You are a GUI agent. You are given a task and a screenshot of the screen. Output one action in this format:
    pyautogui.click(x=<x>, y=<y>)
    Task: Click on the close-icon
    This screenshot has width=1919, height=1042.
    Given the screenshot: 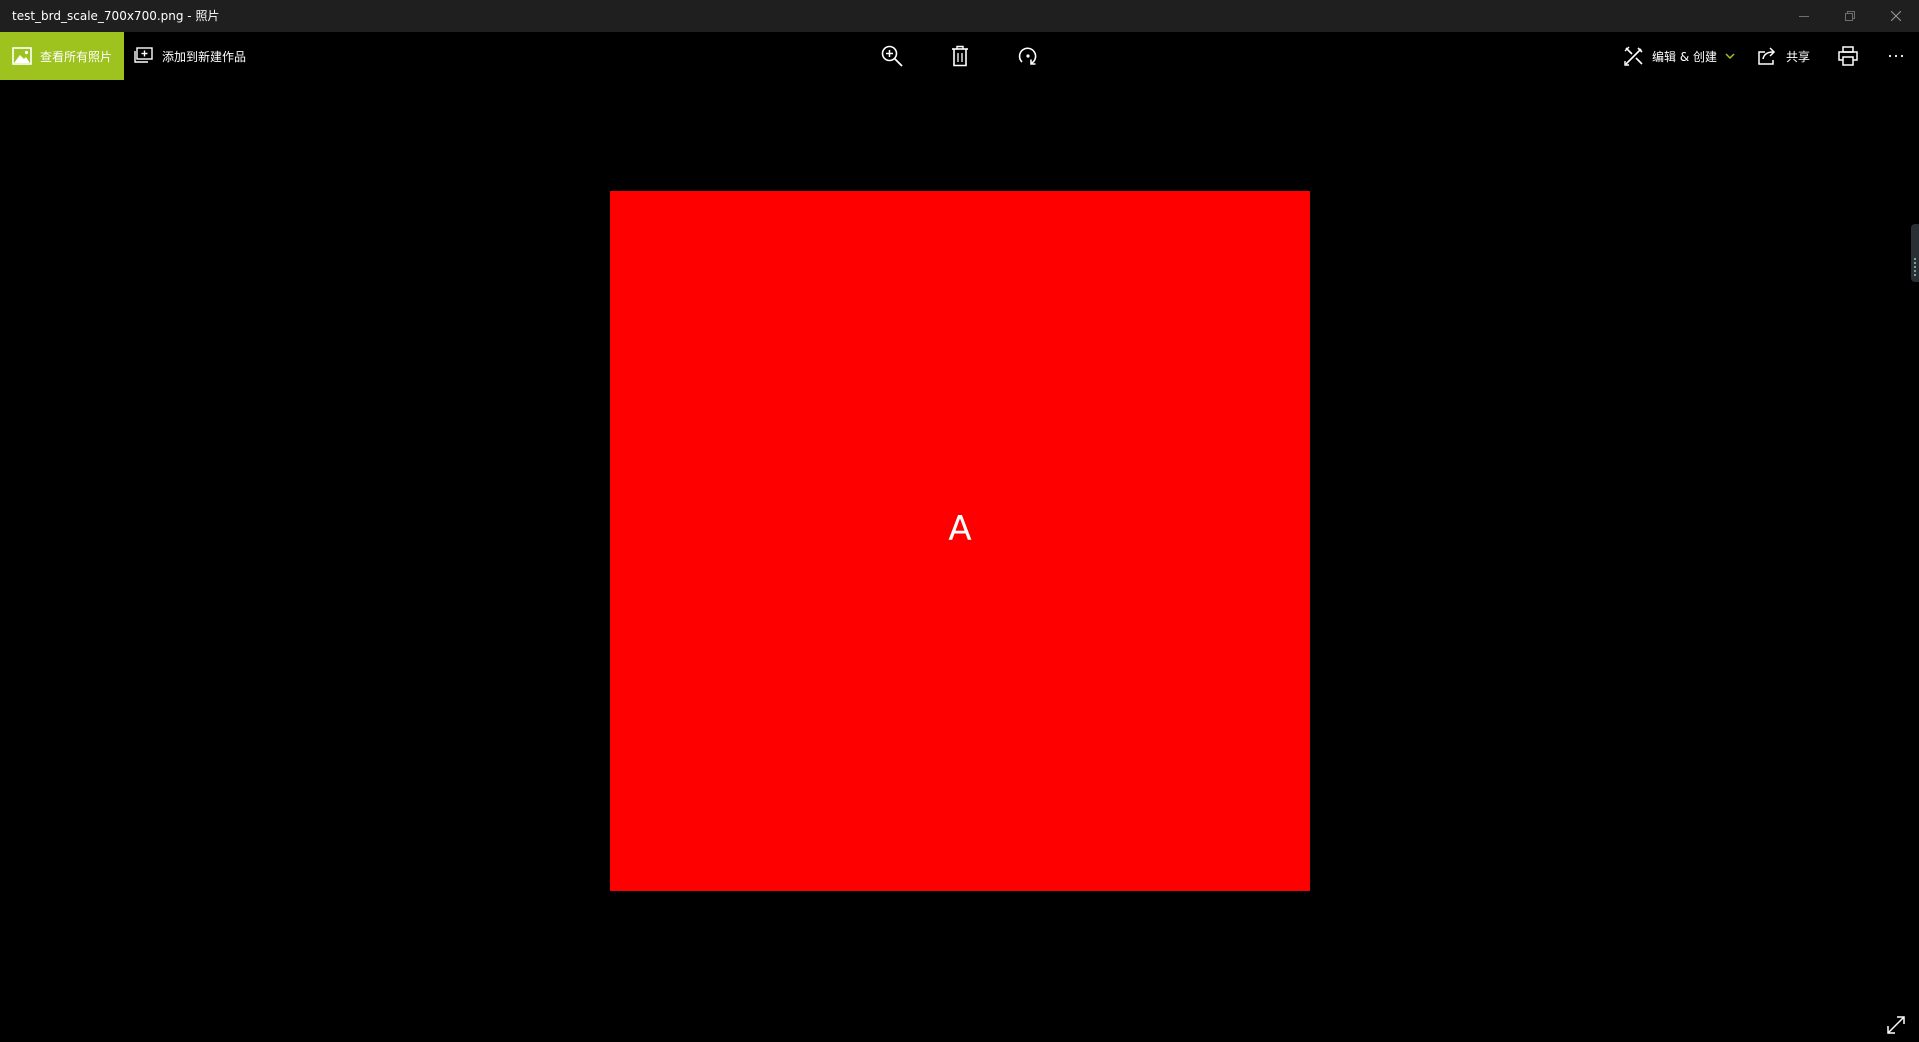 What is the action you would take?
    pyautogui.click(x=1896, y=16)
    